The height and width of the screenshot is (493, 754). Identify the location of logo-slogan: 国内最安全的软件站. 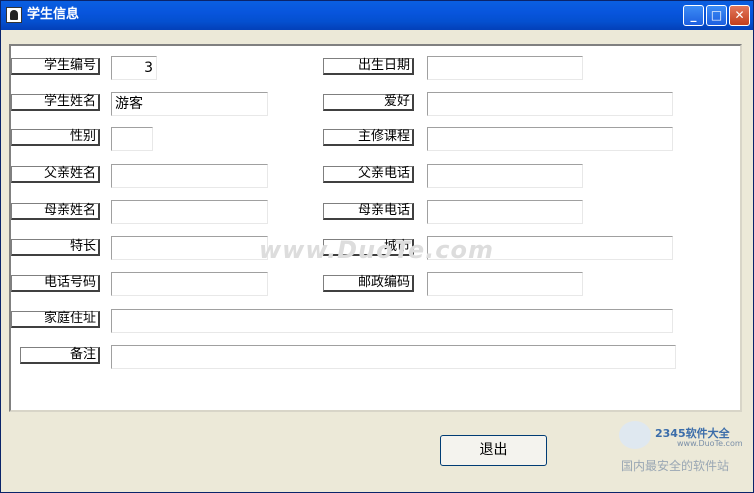
(675, 466).